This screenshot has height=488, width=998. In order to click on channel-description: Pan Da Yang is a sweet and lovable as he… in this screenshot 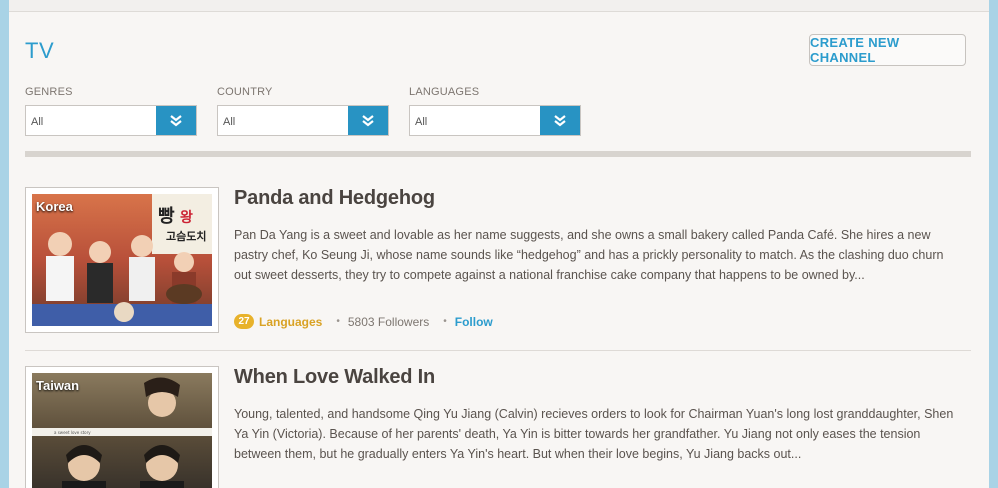, I will do `click(589, 255)`.